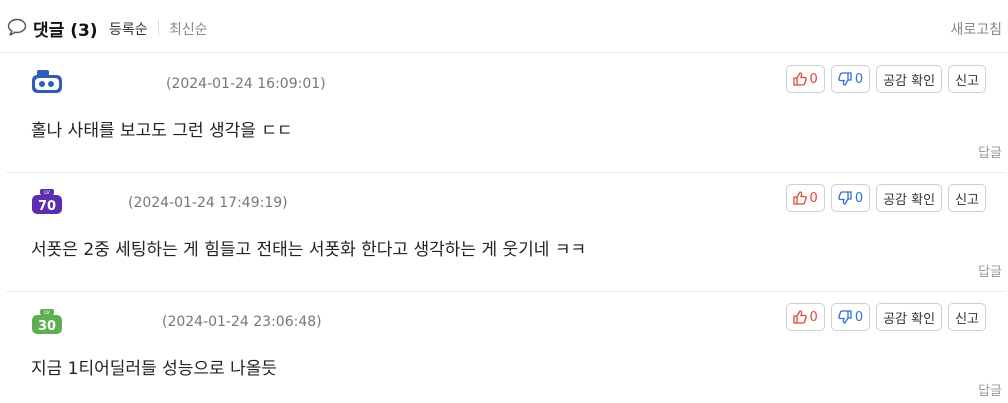 The image size is (1008, 403). I want to click on comment-date: (2024-01-24 16:09:01), so click(246, 84).